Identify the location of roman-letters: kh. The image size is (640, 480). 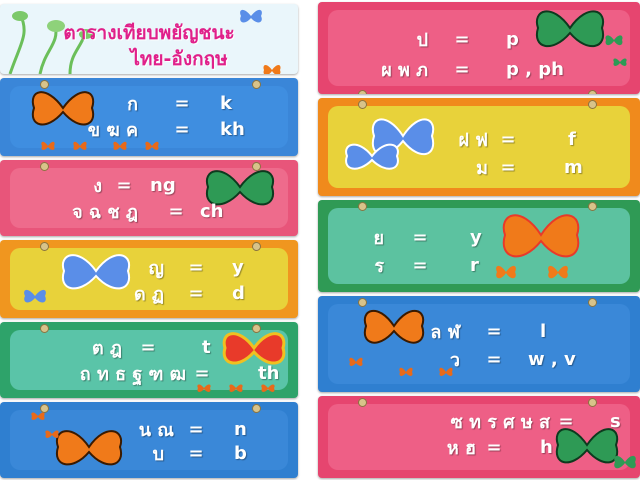
(232, 129).